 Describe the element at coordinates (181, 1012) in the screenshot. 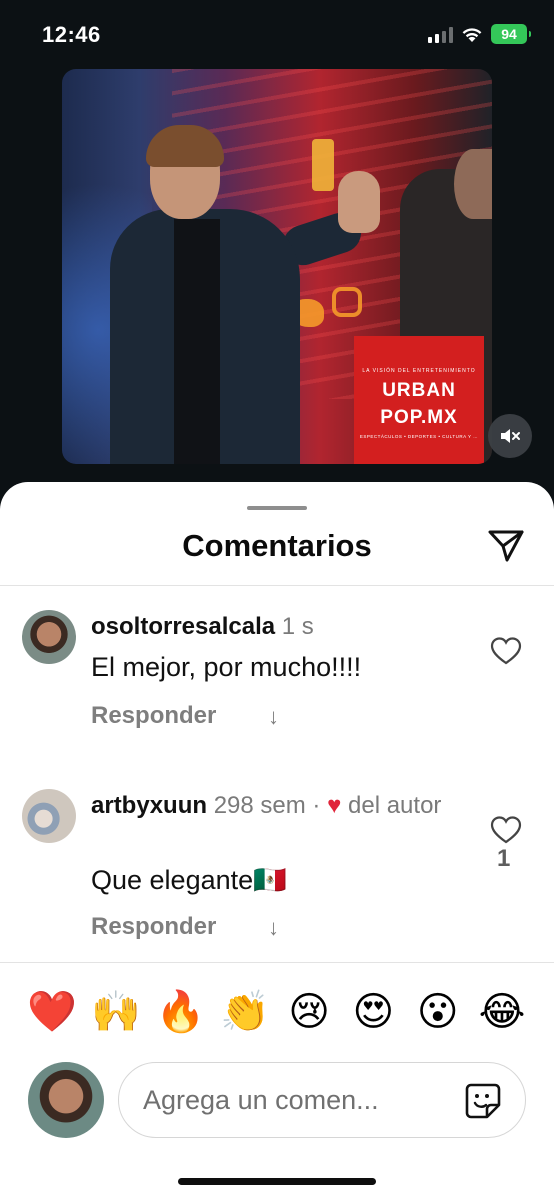

I see `emoji-fire: 🔥` at that location.